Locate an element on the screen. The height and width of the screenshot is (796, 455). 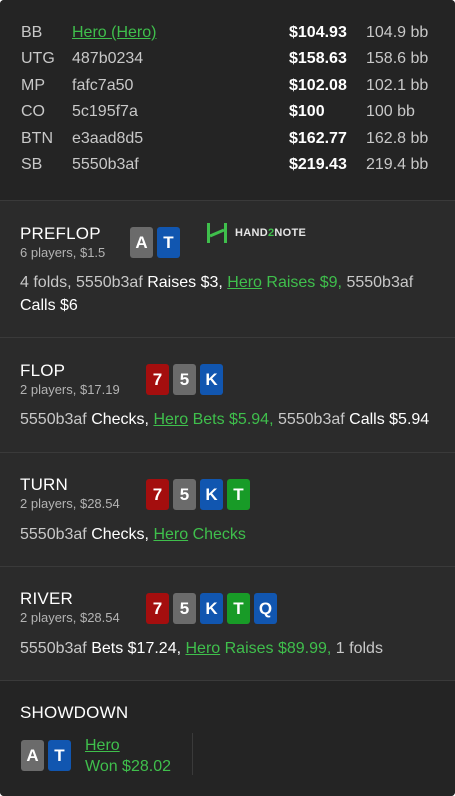
player-stack: $100 is located at coordinates (307, 111).